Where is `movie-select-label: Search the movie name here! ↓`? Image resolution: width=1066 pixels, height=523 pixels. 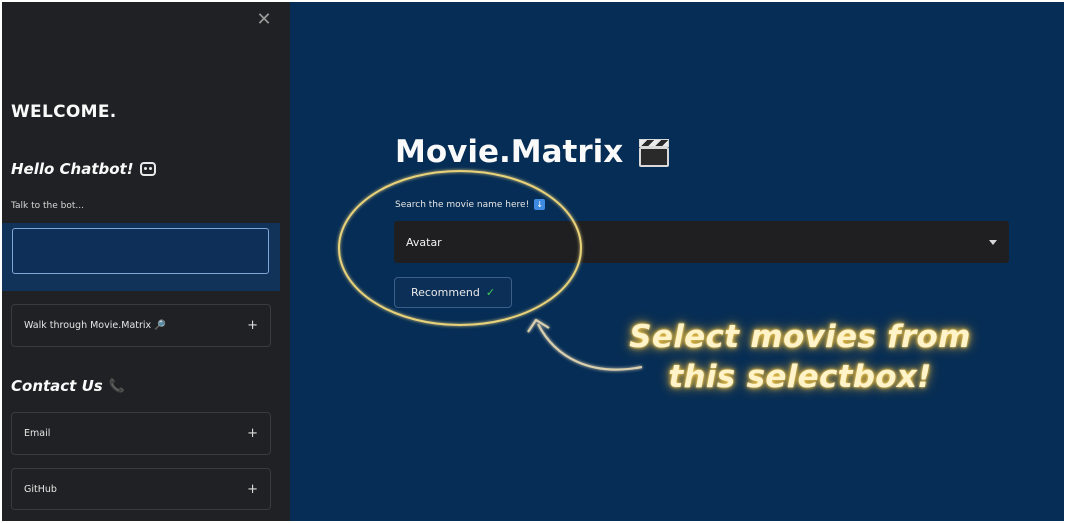 movie-select-label: Search the movie name here! ↓ is located at coordinates (470, 204).